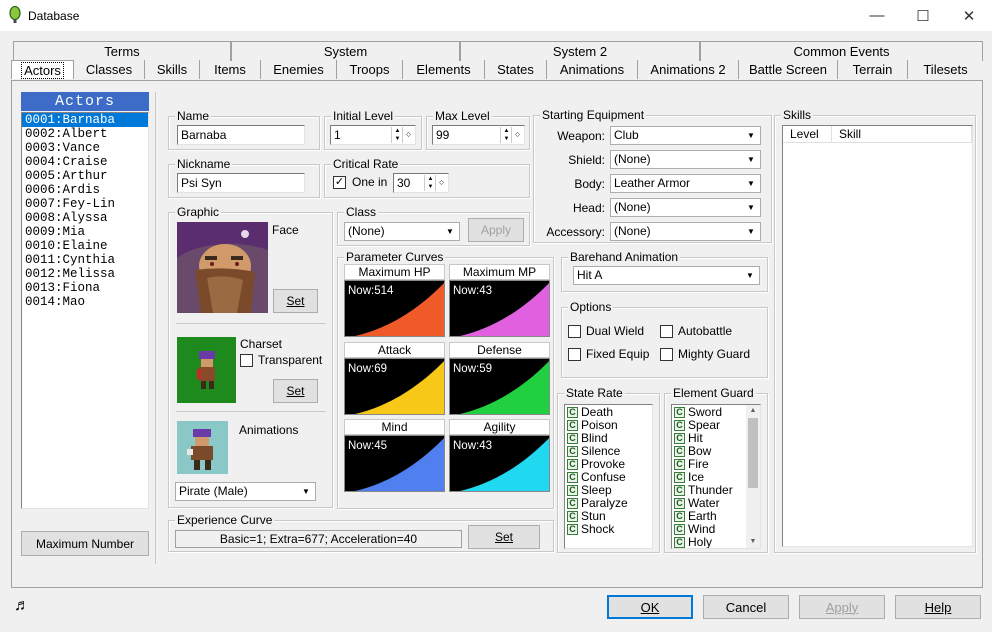 Image resolution: width=992 pixels, height=632 pixels. What do you see at coordinates (685, 183) in the screenshot?
I see `equip-slot-select: Leather Armor ▼` at bounding box center [685, 183].